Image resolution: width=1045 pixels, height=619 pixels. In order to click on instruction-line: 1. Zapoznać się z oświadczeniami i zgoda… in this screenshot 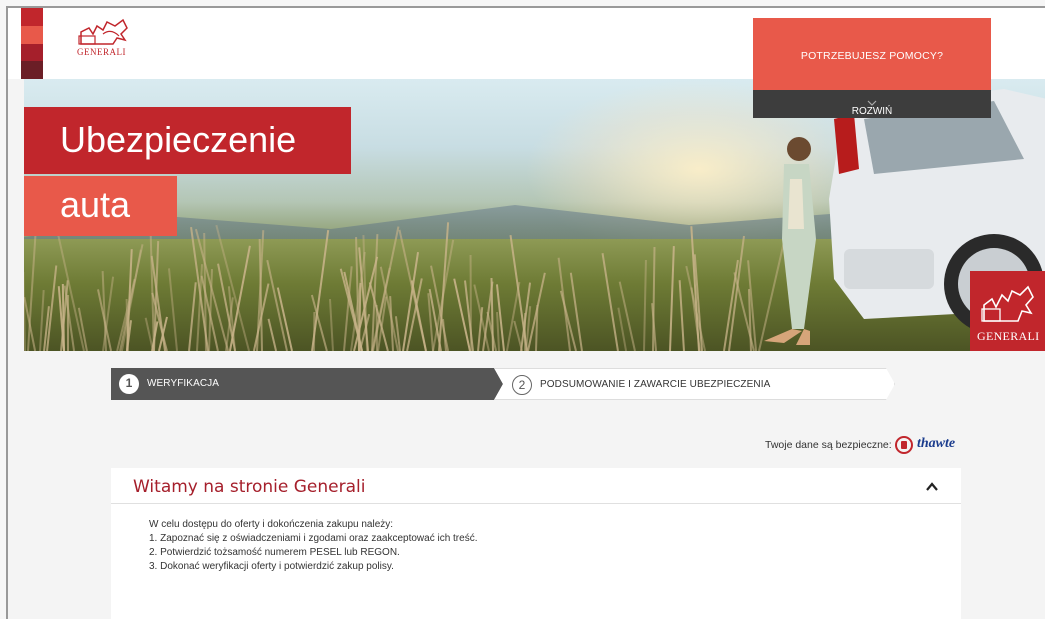, I will do `click(313, 538)`.